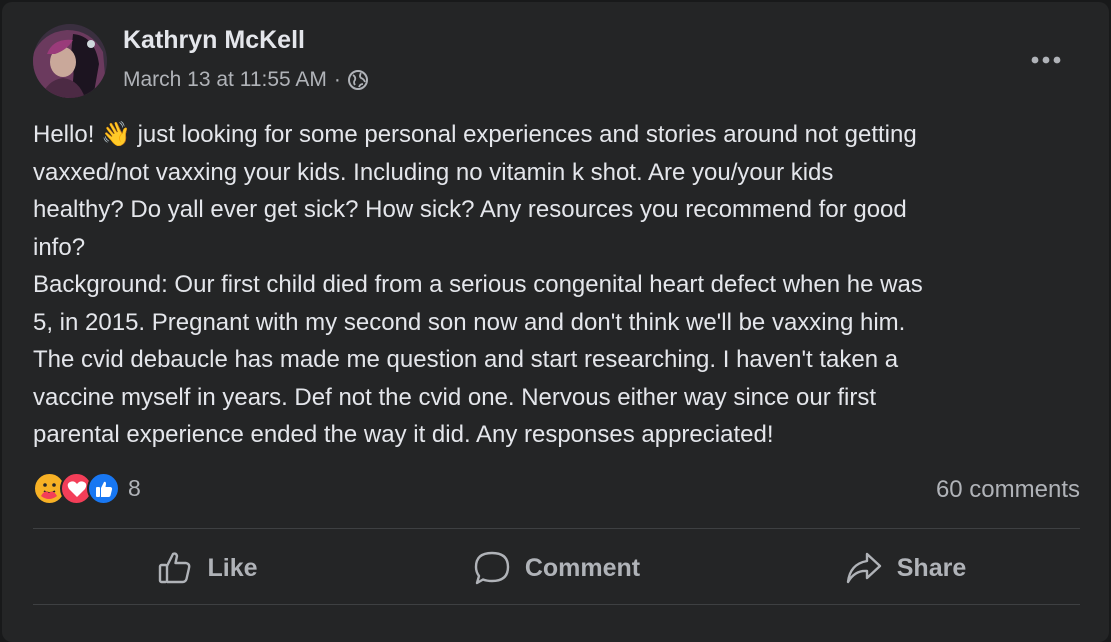  I want to click on comment-button: Comment, so click(556, 568).